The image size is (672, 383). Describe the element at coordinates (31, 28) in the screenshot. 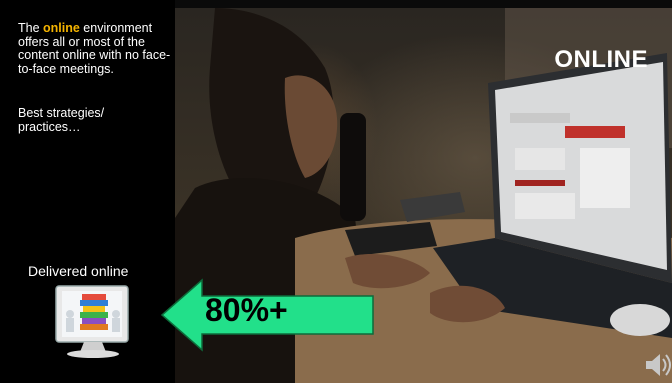

I see `description-prefix: The` at that location.